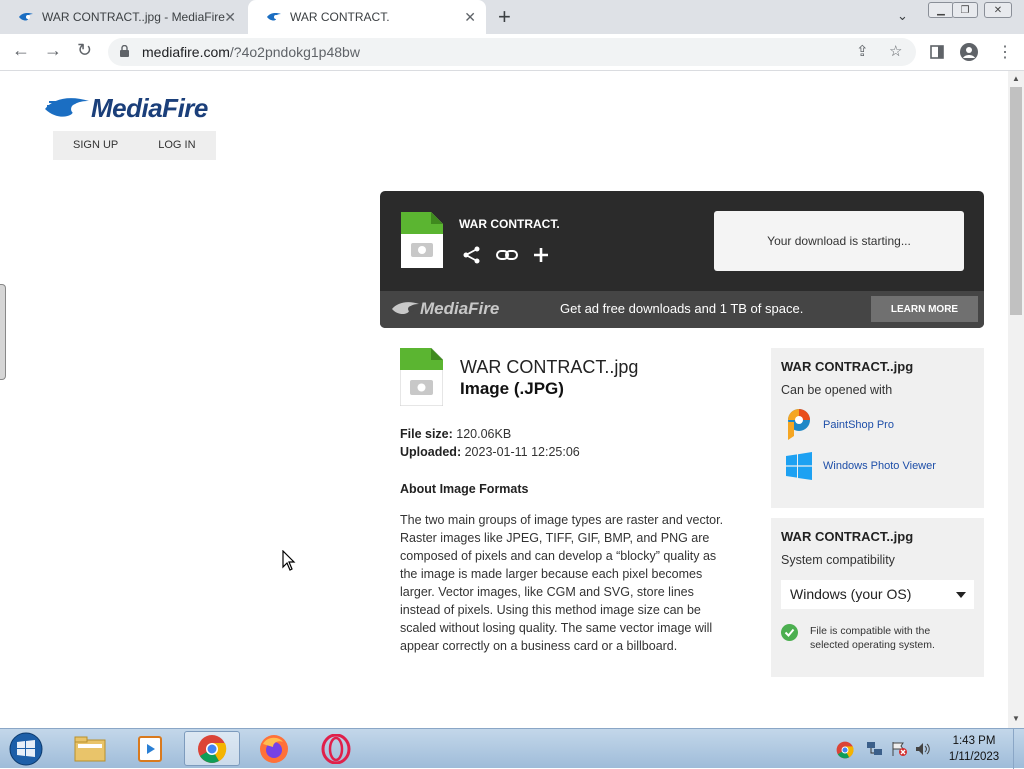 This screenshot has width=1024, height=769. I want to click on lock-icon, so click(124, 51).